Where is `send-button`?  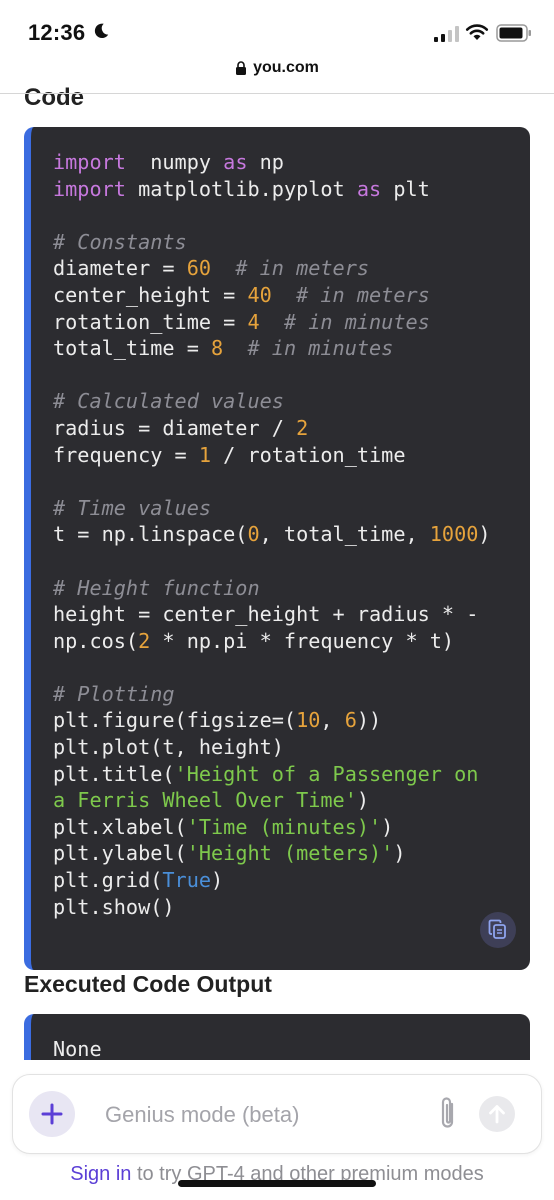 send-button is located at coordinates (497, 1114).